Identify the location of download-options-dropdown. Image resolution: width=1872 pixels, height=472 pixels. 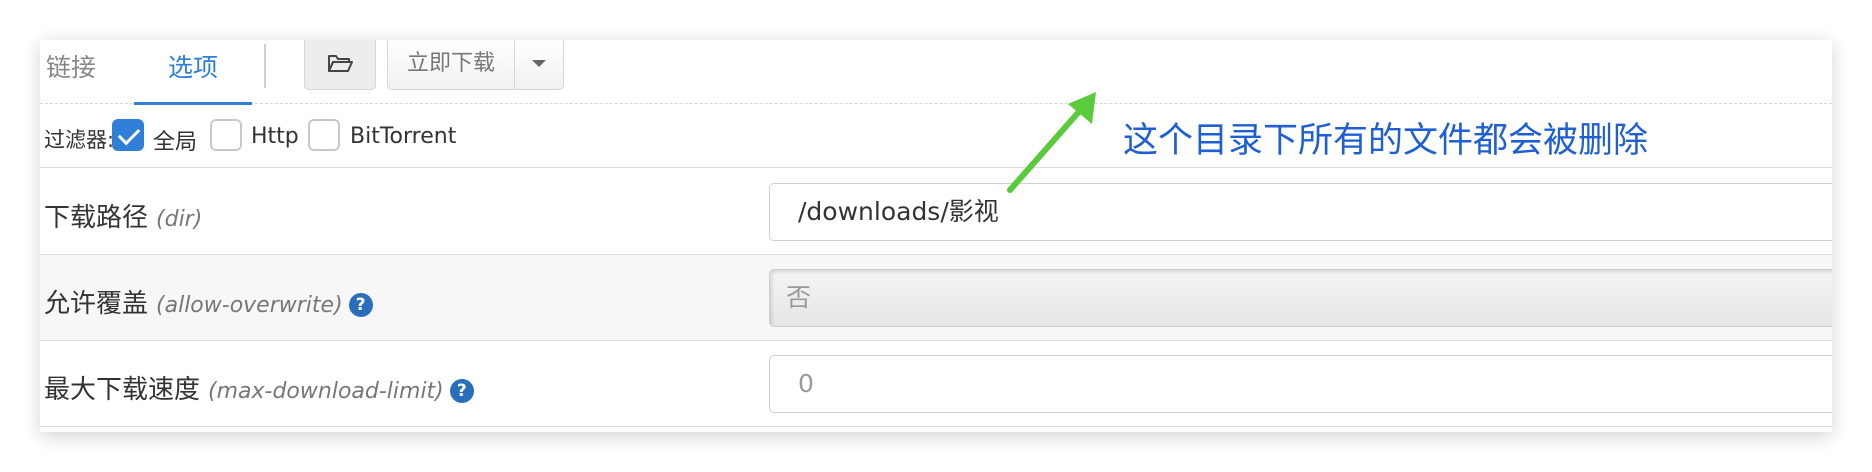
(539, 65).